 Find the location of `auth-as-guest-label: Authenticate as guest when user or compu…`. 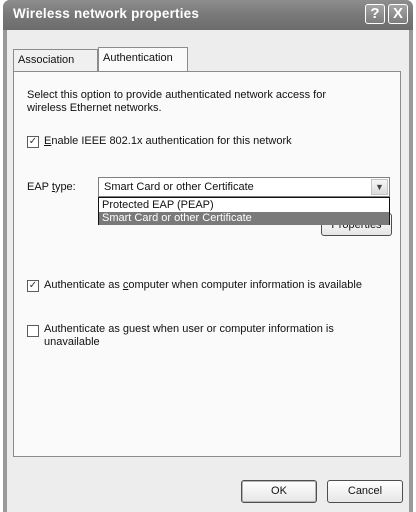

auth-as-guest-label: Authenticate as guest when user or compu… is located at coordinates (189, 335).